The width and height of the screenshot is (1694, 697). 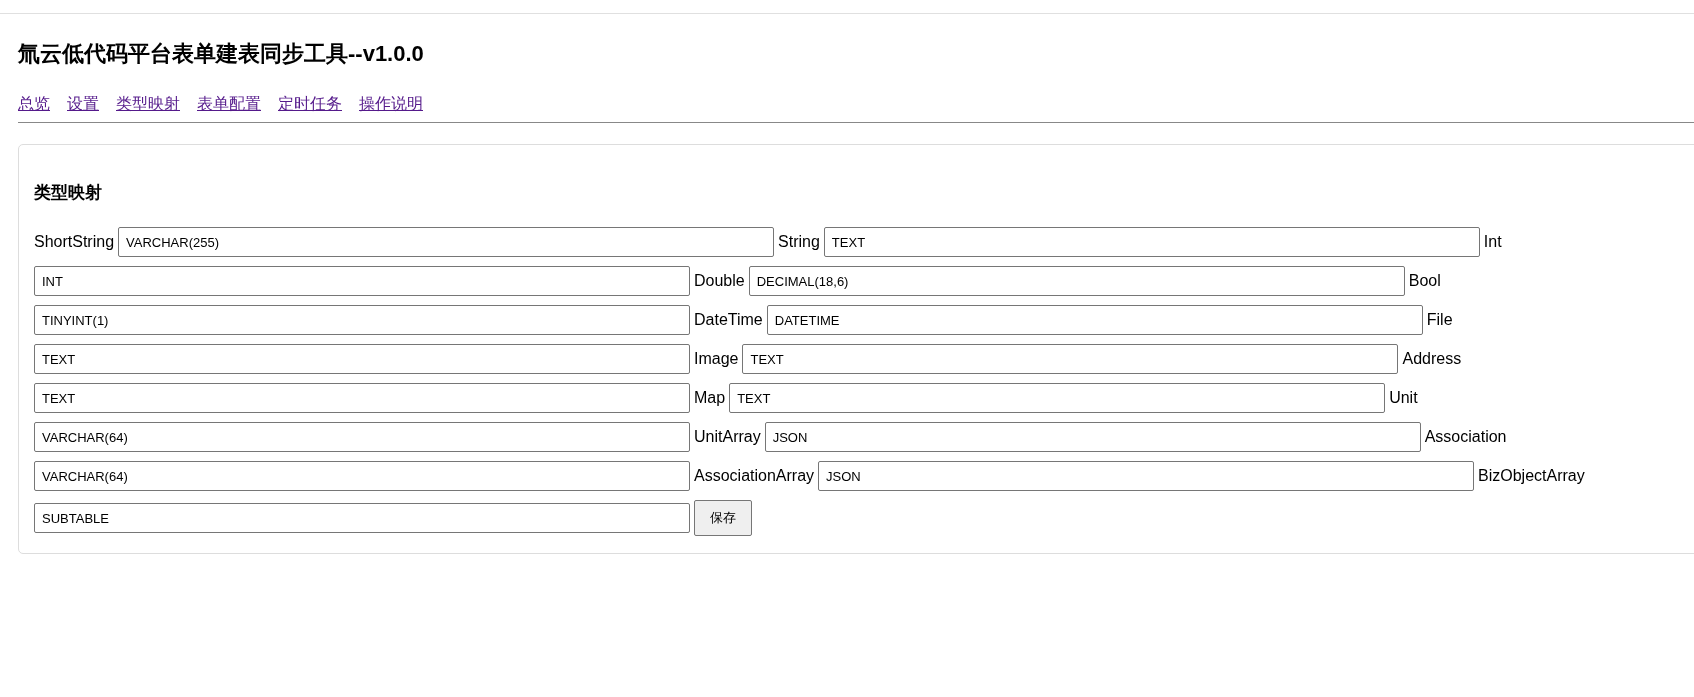 What do you see at coordinates (229, 104) in the screenshot?
I see `nav-link: 表单配置` at bounding box center [229, 104].